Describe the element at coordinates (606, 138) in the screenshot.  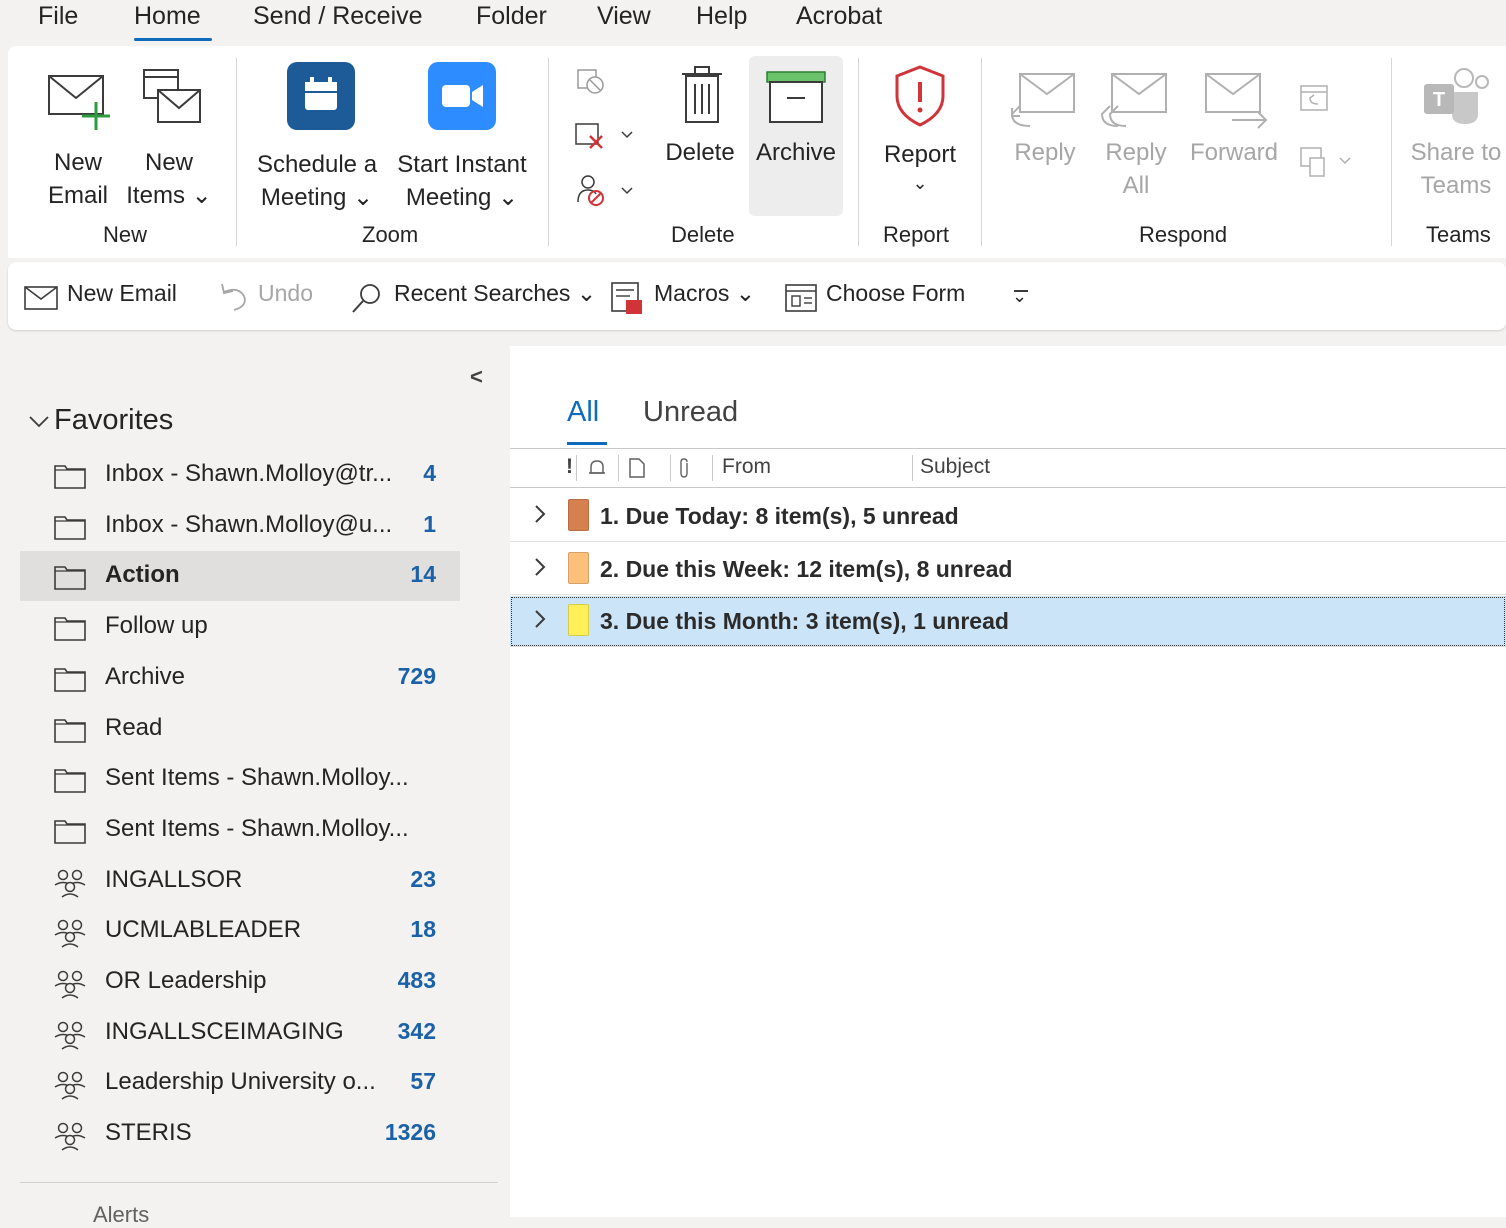
I see `clean-up-icon` at that location.